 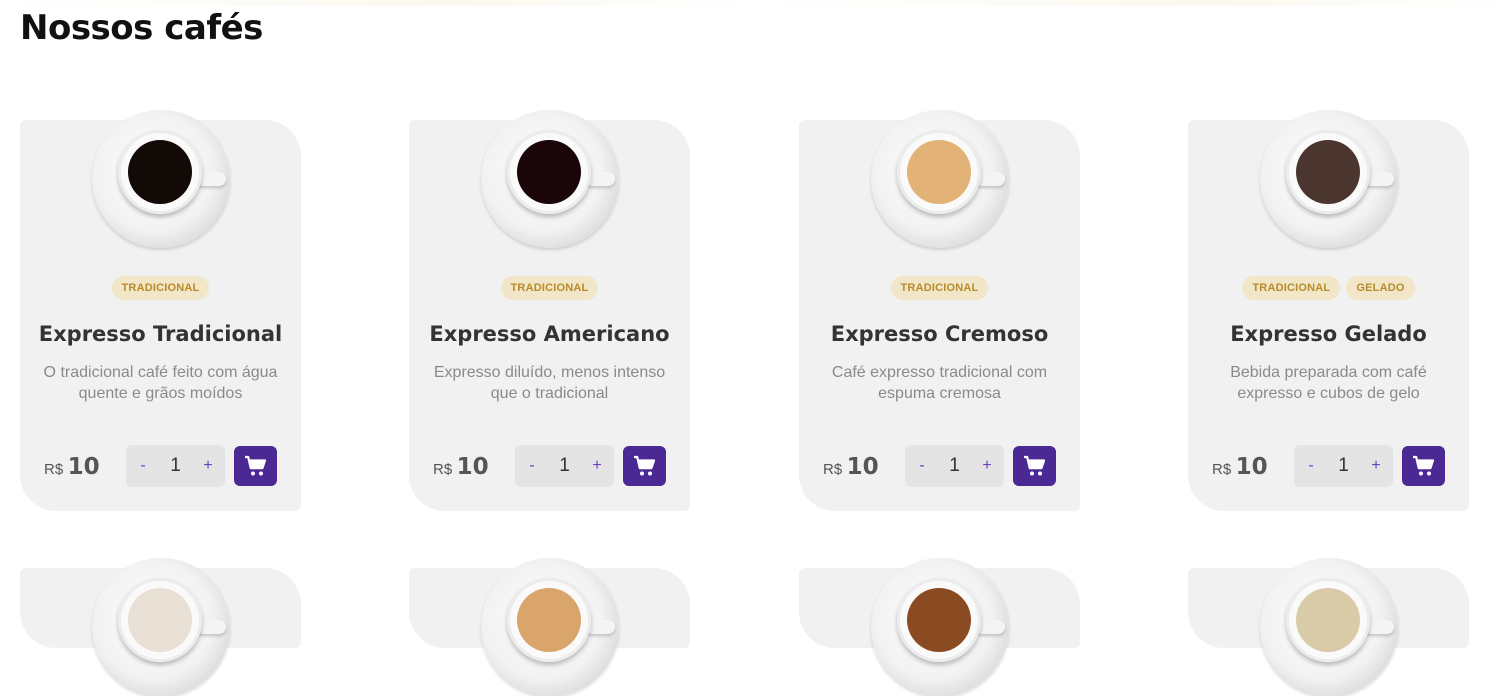 I want to click on product-tag: GELADO, so click(x=1380, y=288).